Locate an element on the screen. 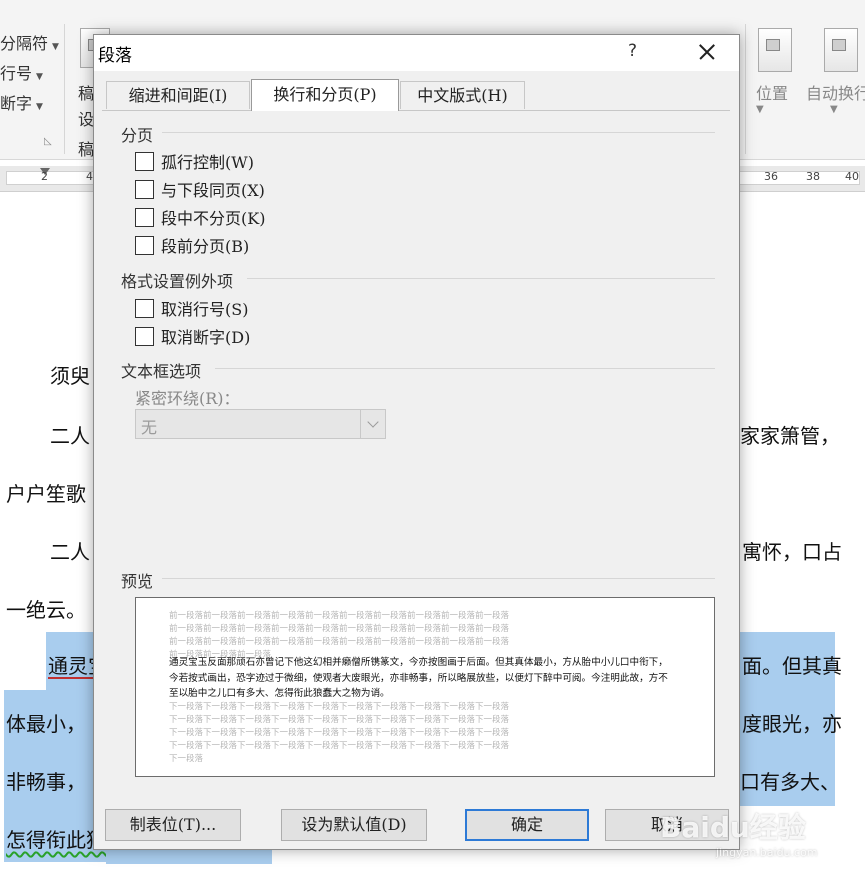  doc-text-line: 户户笙歌 is located at coordinates (46, 494).